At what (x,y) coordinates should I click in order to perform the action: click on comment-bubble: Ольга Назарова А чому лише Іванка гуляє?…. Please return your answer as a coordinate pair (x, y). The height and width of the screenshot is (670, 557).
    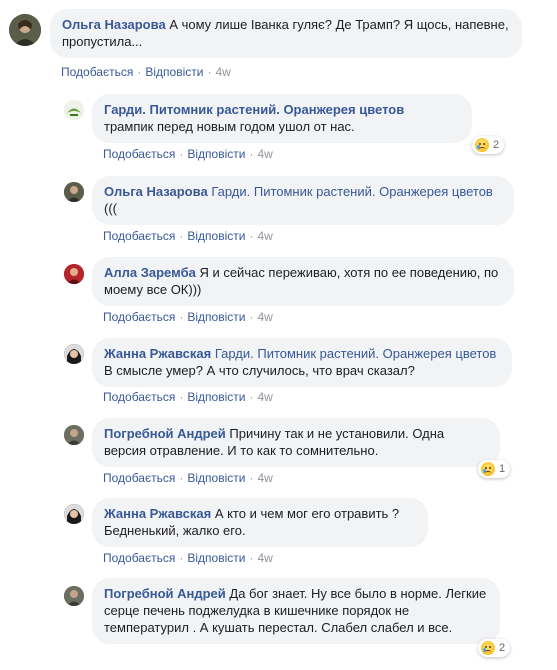
    Looking at the image, I should click on (286, 33).